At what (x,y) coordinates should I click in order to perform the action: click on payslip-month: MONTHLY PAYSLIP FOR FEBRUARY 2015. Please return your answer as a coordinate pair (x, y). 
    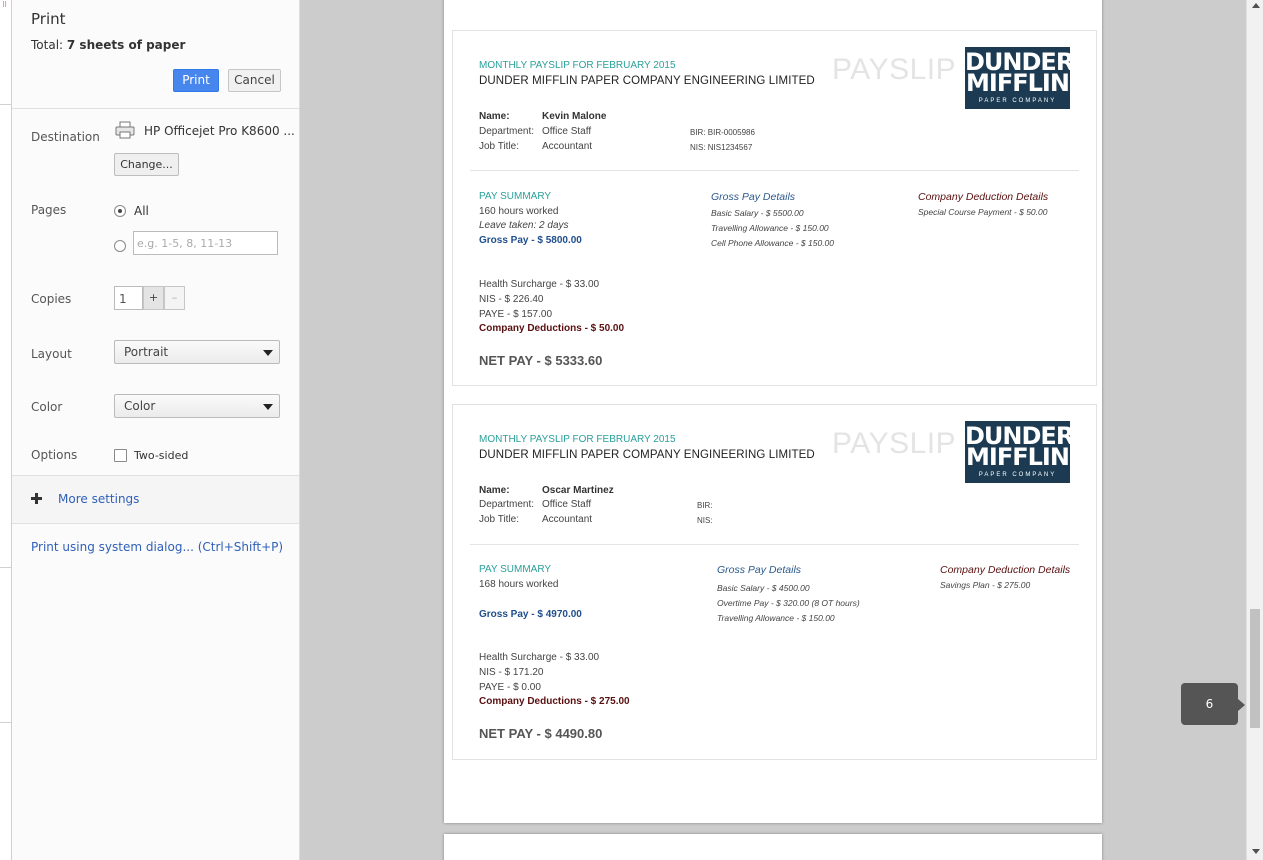
    Looking at the image, I should click on (577, 439).